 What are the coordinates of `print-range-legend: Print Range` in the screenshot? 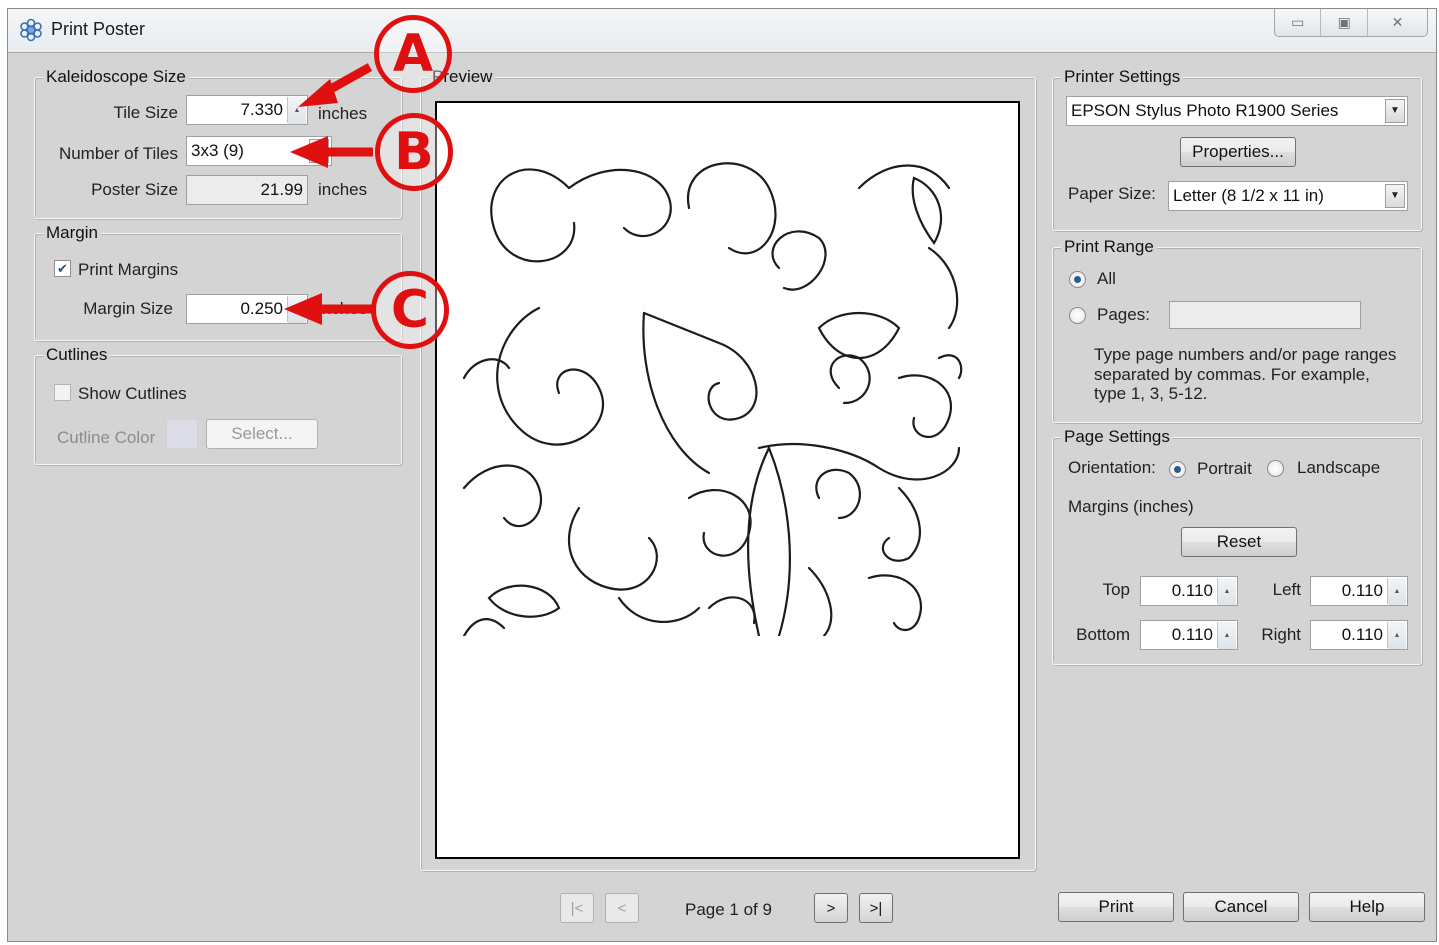 It's located at (1109, 247).